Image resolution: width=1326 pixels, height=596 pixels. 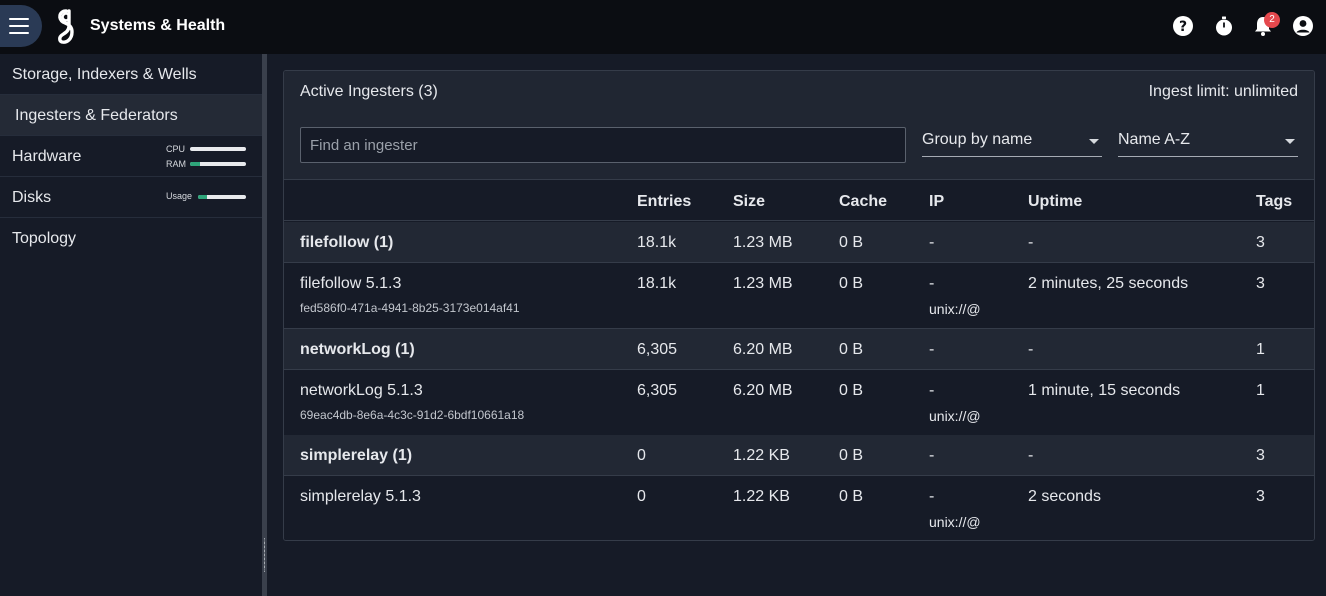 What do you see at coordinates (19, 19) in the screenshot?
I see `menu-icon` at bounding box center [19, 19].